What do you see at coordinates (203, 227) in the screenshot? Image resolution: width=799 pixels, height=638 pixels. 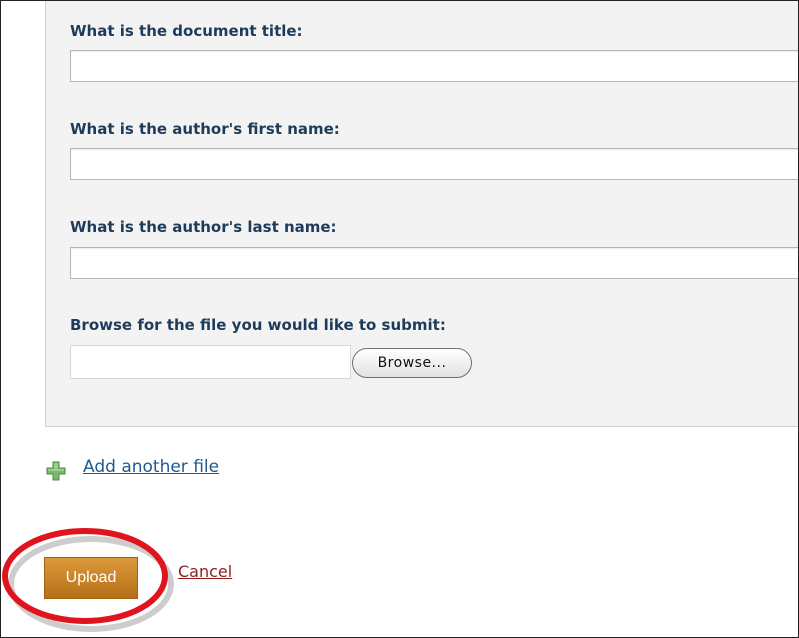 I see `author-last-name-label: What is the author's last name:` at bounding box center [203, 227].